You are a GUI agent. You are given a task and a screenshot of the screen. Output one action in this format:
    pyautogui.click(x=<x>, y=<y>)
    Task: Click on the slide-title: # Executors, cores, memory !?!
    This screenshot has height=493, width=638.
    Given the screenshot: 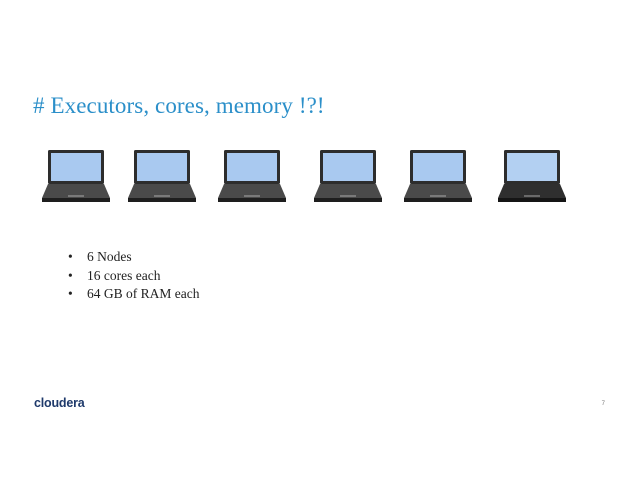 What is the action you would take?
    pyautogui.click(x=179, y=105)
    